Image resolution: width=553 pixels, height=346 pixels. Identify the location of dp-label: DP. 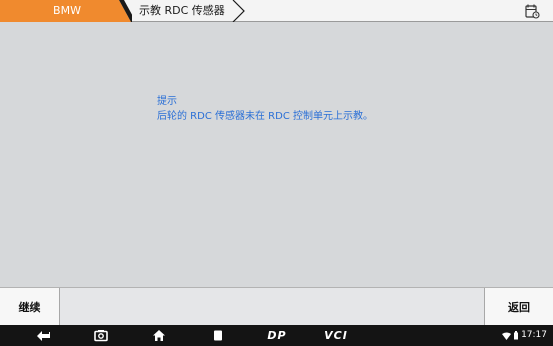
(277, 335).